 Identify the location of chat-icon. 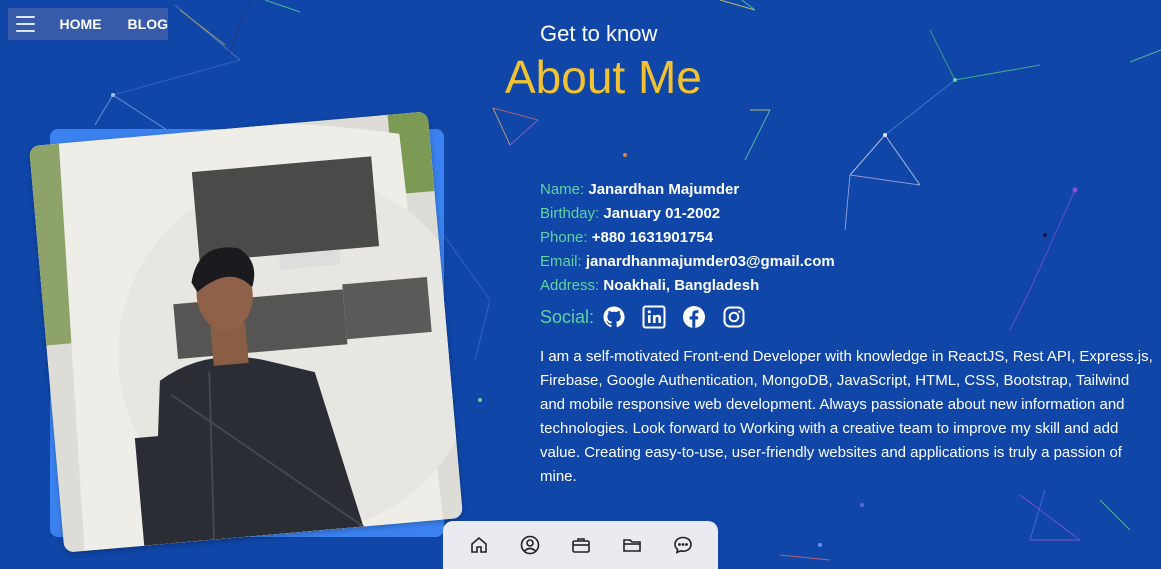
(683, 545).